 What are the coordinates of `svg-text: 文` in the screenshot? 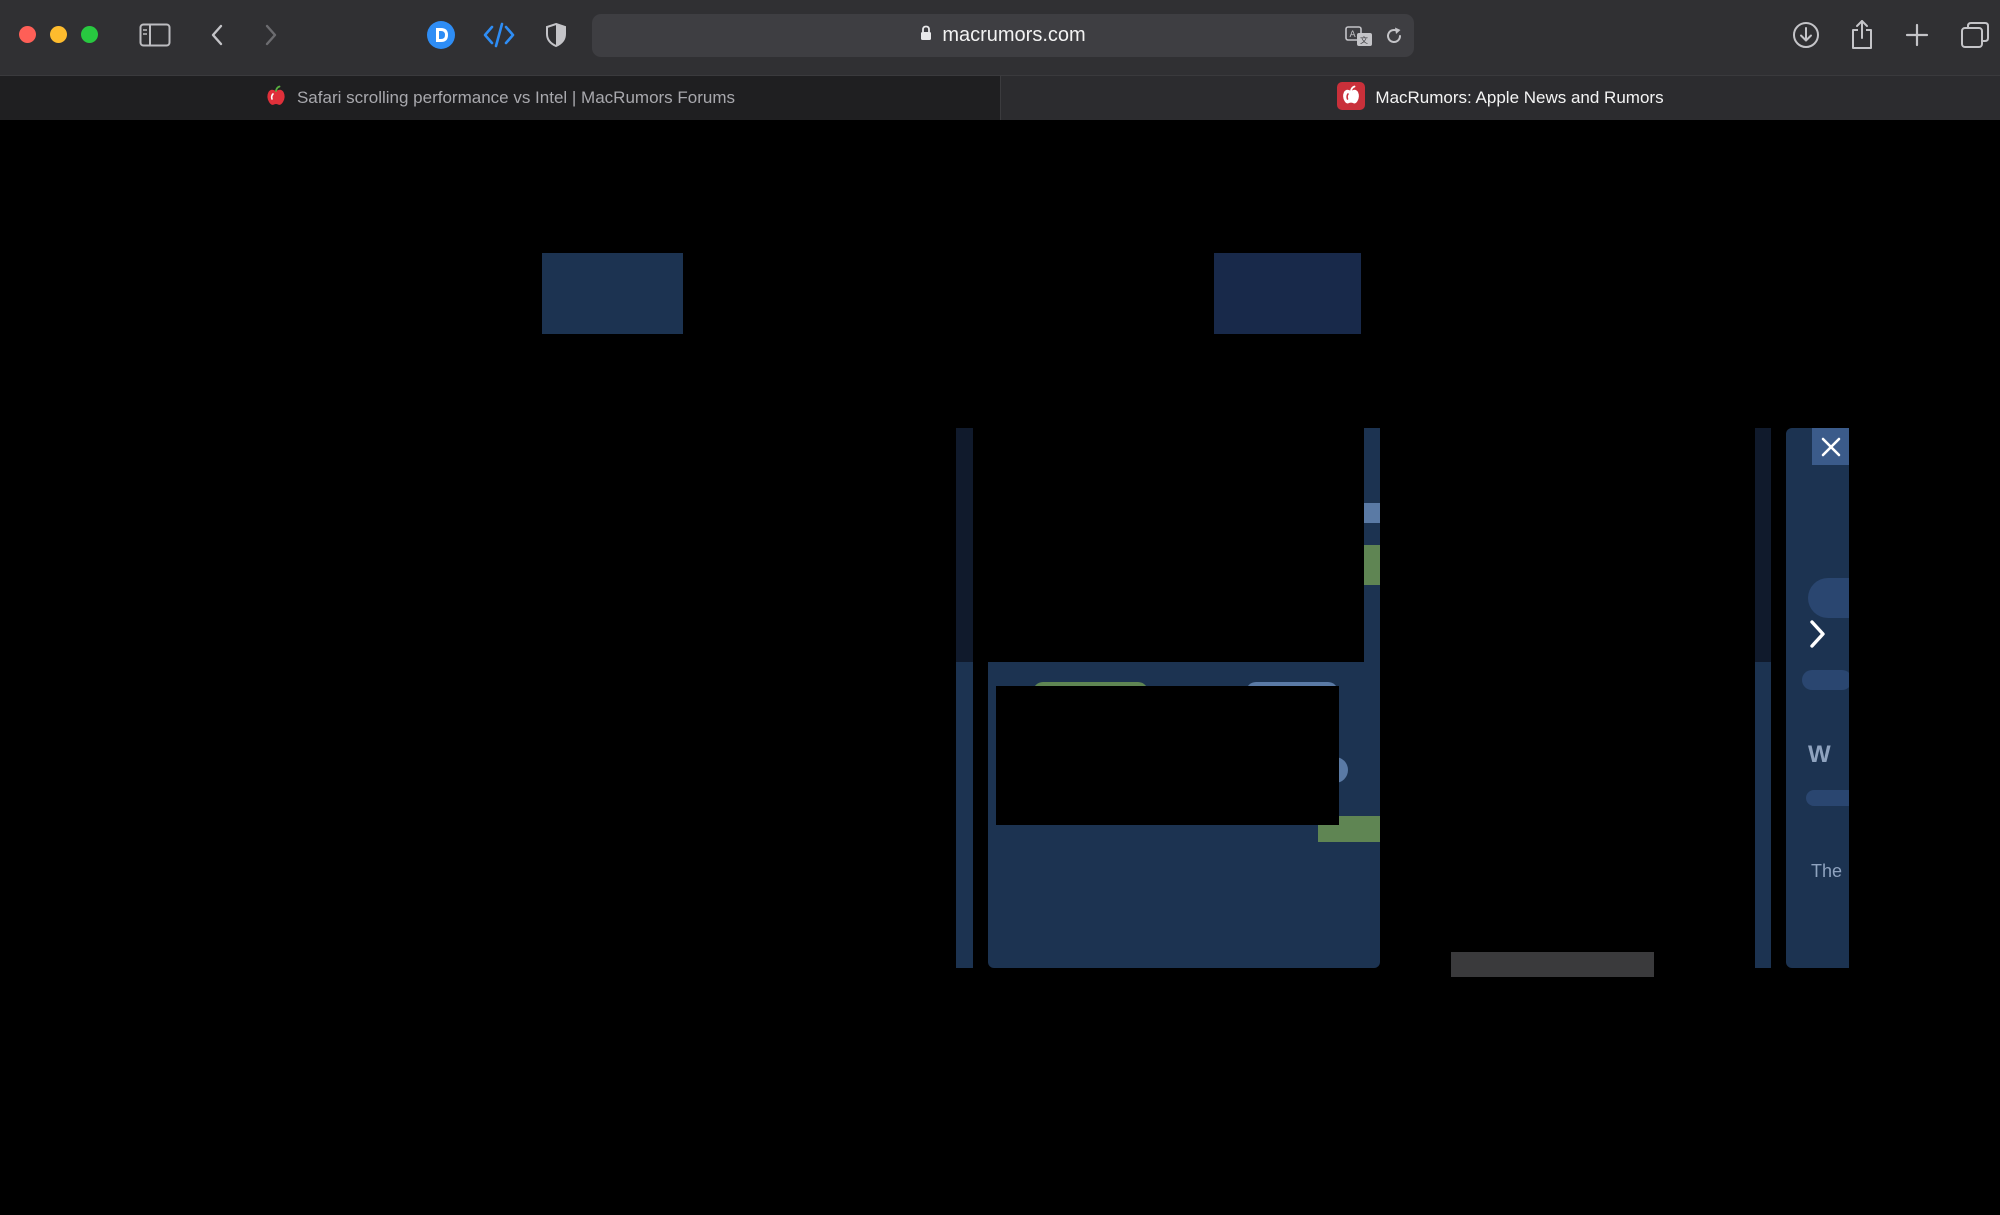 It's located at (1364, 40).